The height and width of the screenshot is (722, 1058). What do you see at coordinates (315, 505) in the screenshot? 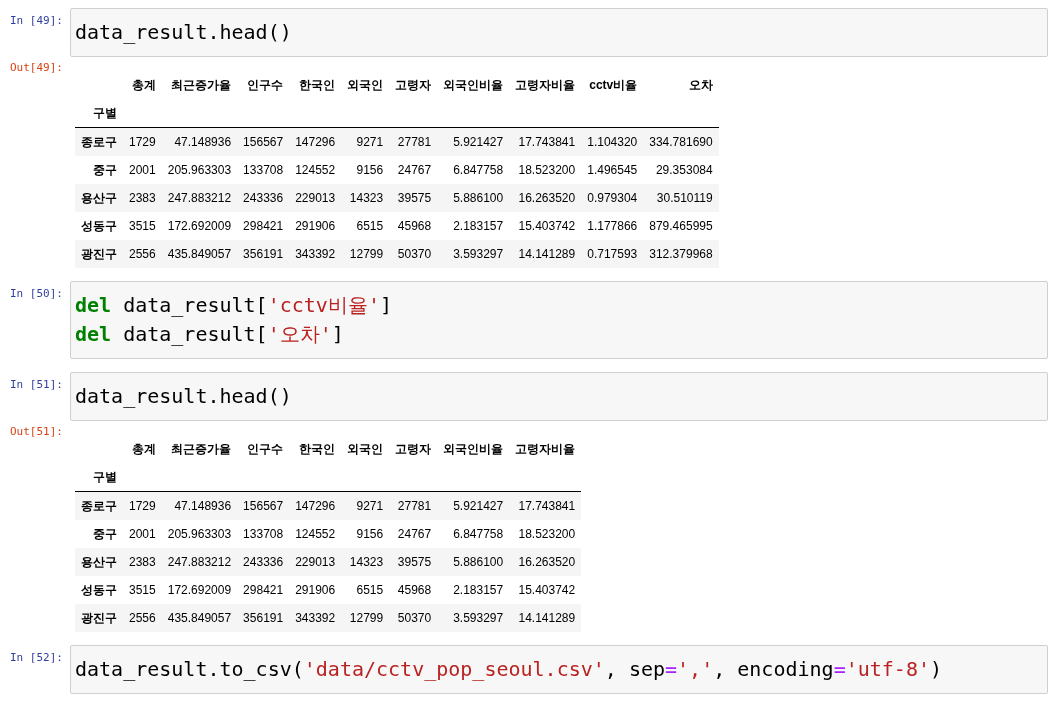
I see `table-cell: 147296` at bounding box center [315, 505].